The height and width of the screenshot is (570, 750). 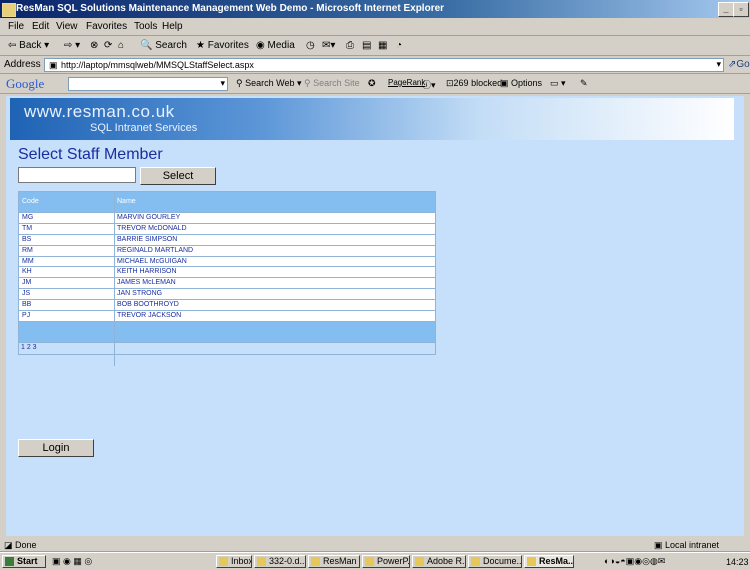 I want to click on staff-code: KH, so click(x=27, y=272).